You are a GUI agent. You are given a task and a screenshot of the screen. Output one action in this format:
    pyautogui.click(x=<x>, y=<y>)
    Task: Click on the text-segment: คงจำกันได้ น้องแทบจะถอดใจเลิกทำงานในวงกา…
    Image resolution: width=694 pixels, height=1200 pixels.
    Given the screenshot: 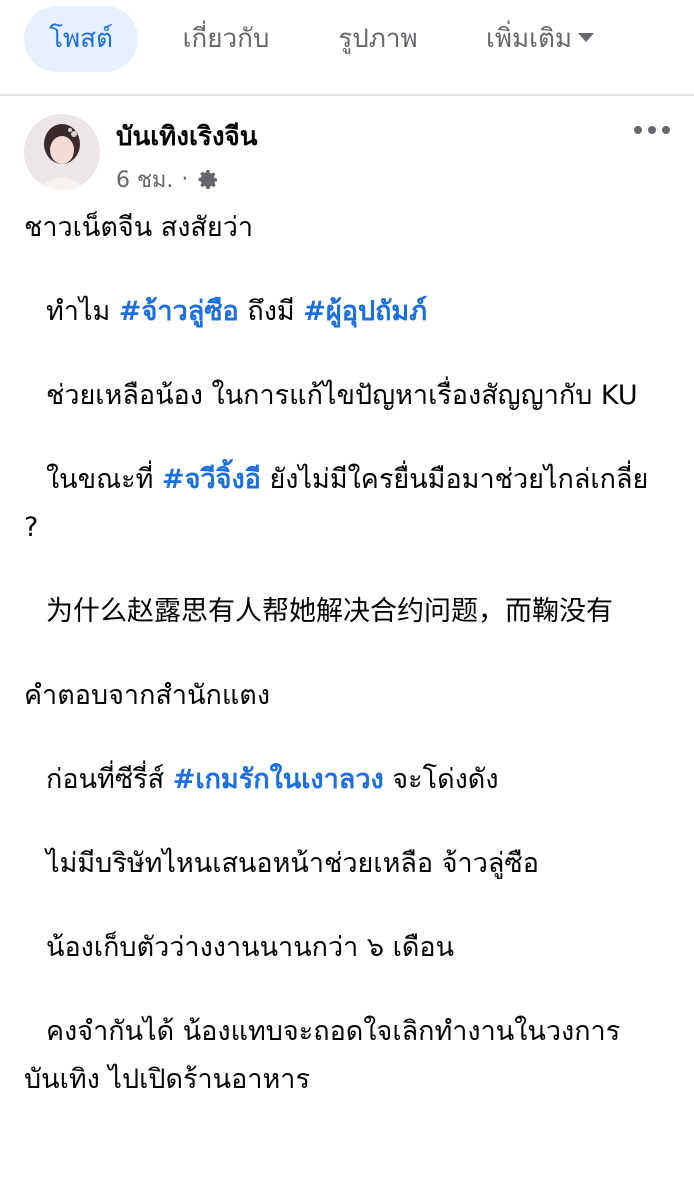 What is the action you would take?
    pyautogui.click(x=322, y=1055)
    